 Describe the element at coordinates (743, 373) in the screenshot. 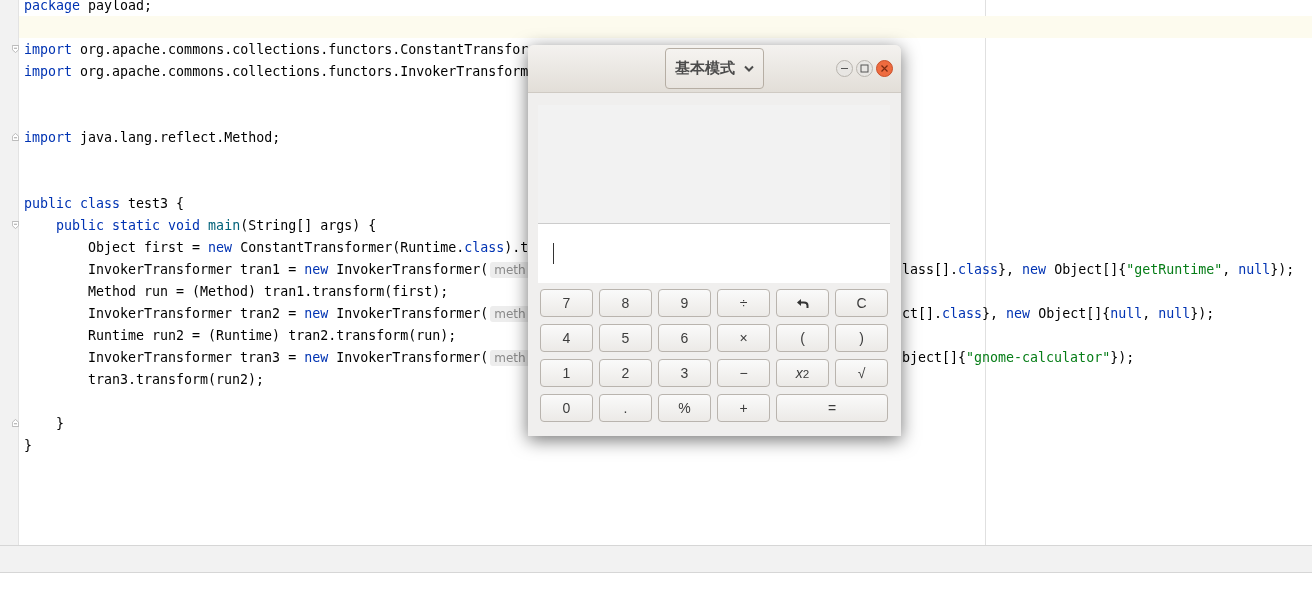

I see `operator-button: −` at that location.